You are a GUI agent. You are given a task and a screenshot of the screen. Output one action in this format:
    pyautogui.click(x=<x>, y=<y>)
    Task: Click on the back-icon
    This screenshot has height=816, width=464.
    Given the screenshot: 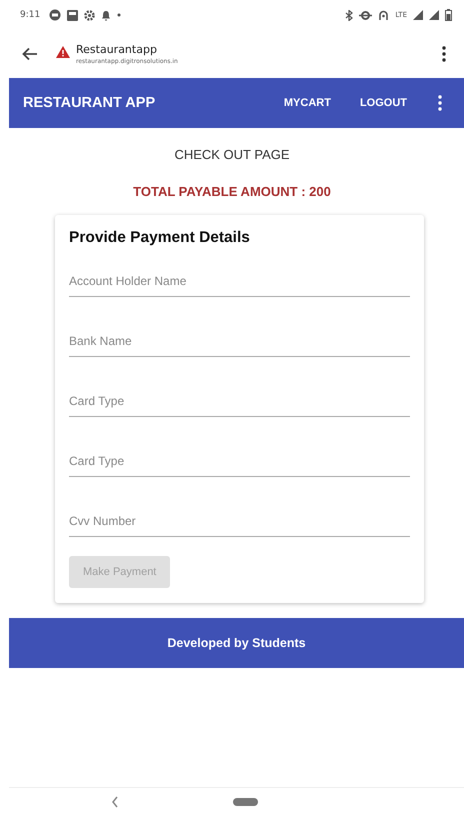 What is the action you would take?
    pyautogui.click(x=115, y=802)
    